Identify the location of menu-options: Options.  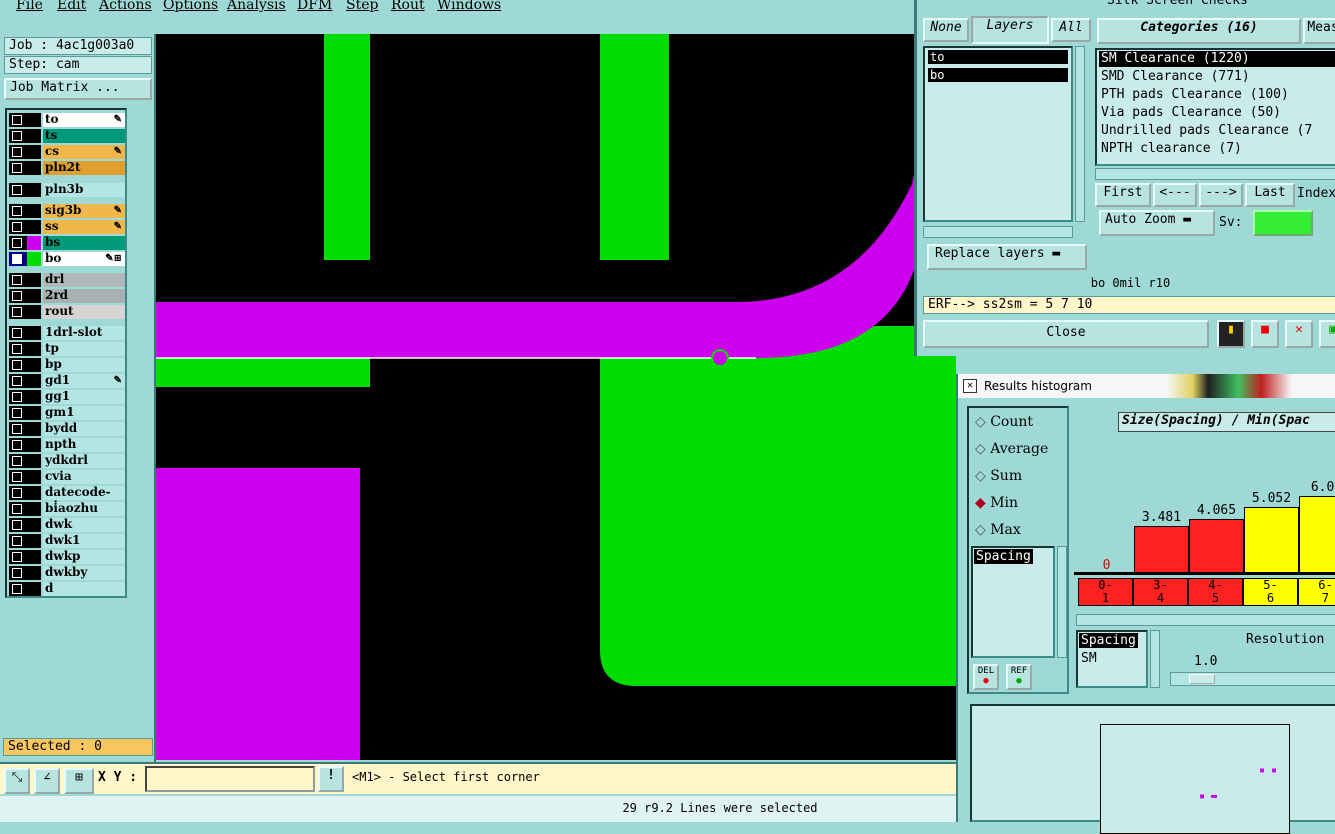
(190, 6).